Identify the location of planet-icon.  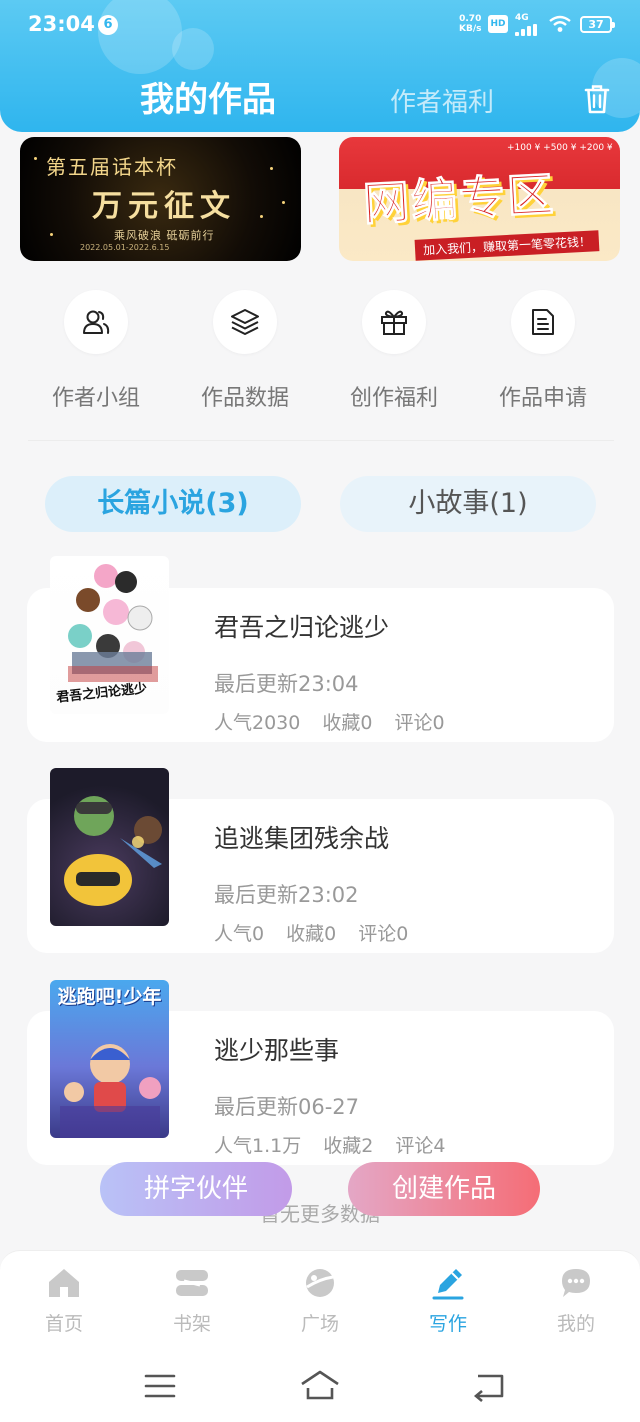
(320, 1283).